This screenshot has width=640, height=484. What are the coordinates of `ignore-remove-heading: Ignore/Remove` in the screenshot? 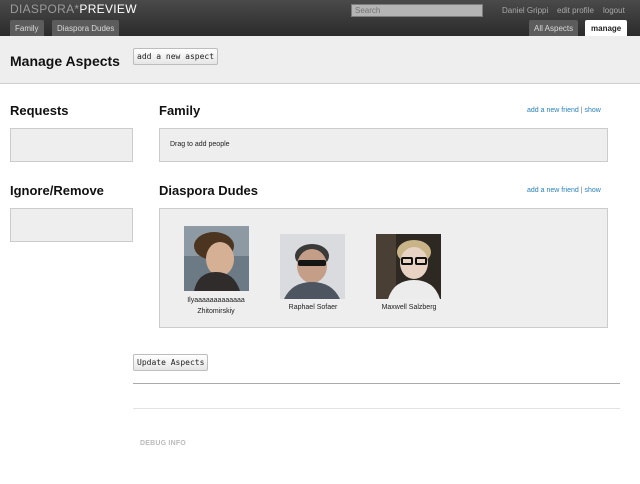 It's located at (57, 190).